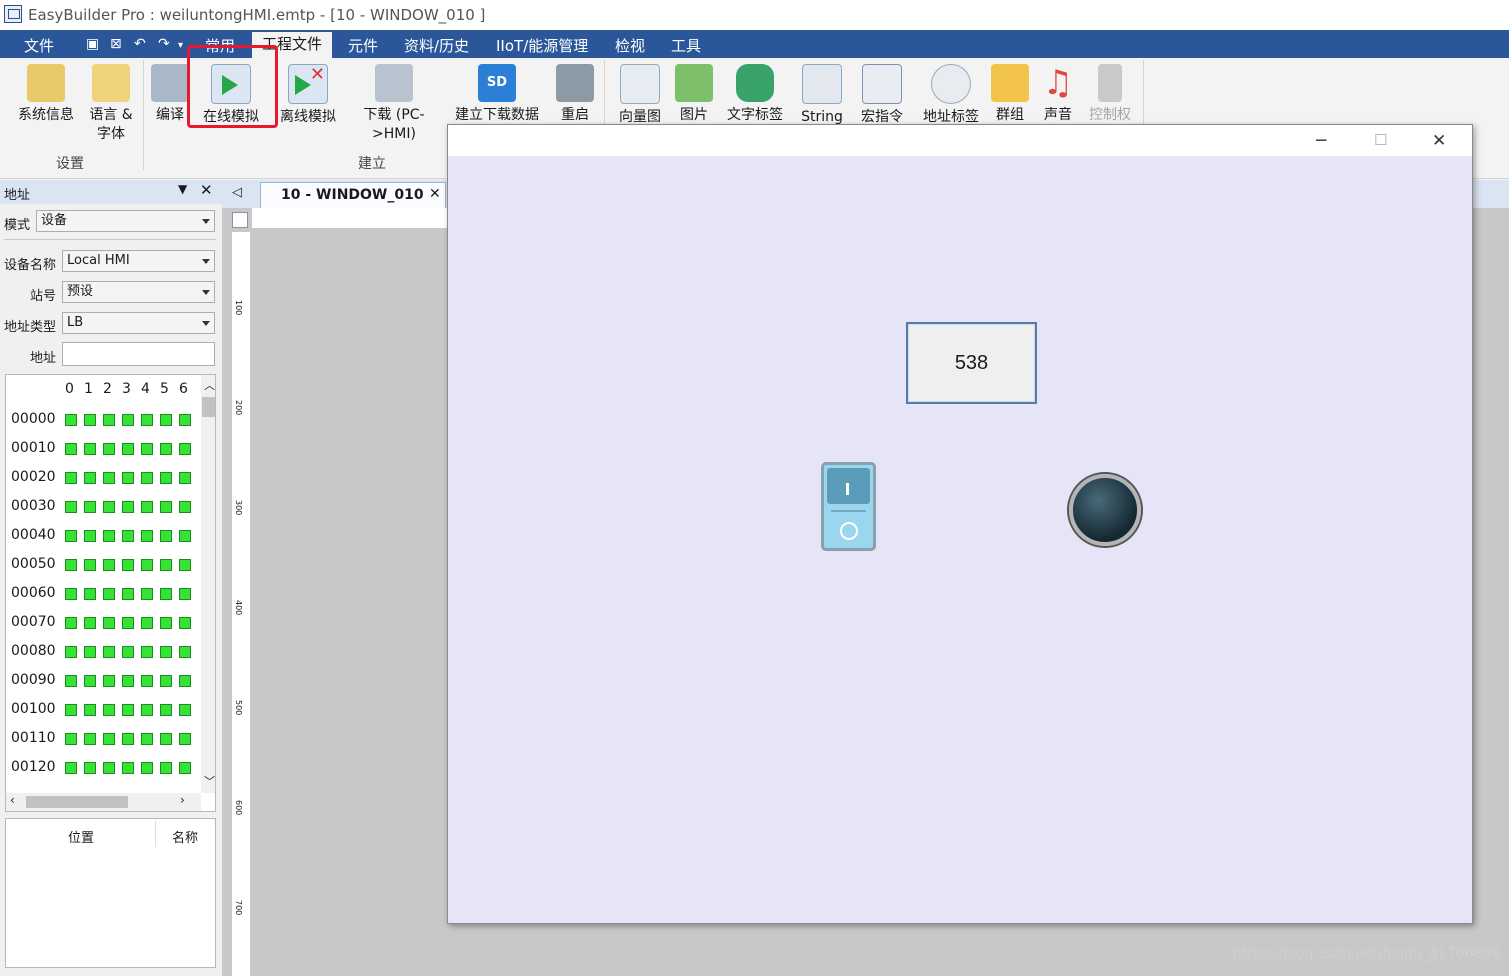  Describe the element at coordinates (1058, 91) in the screenshot. I see `sound-button: ♫ 声音` at that location.